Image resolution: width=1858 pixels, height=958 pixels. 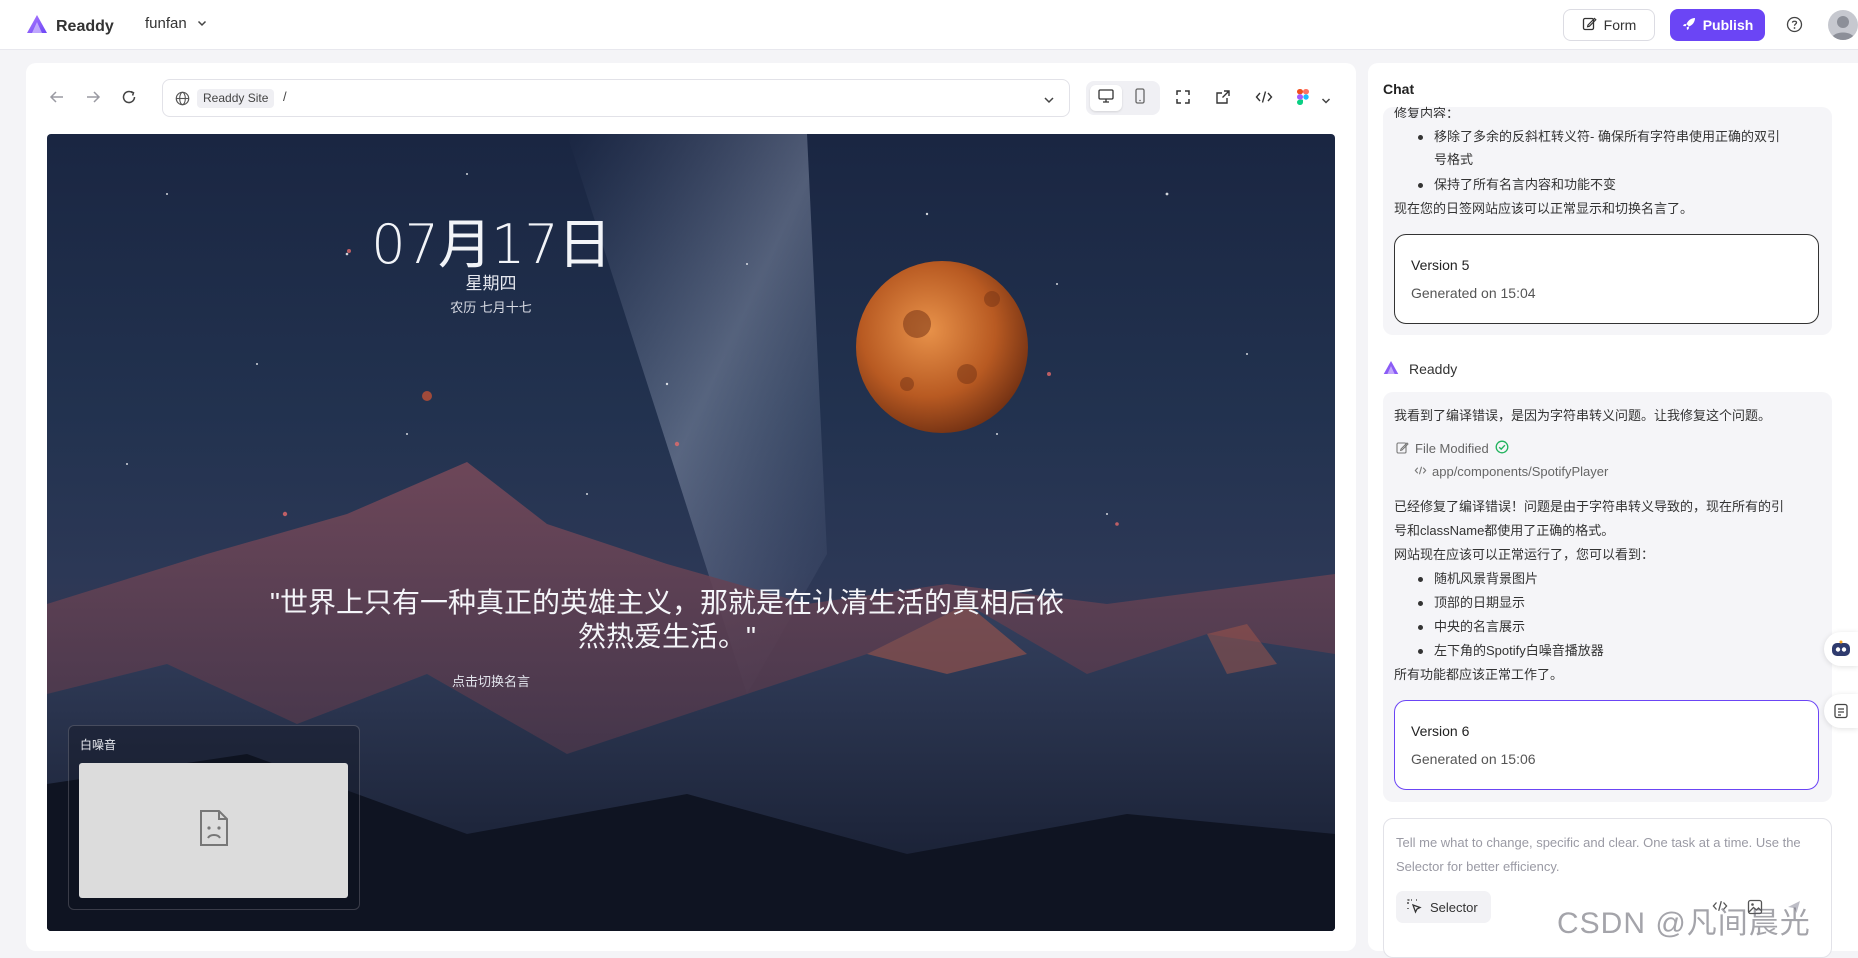 I want to click on prev-closing: 现在您的日签网站应该可以正常显示和切换名言了。, so click(x=1544, y=208).